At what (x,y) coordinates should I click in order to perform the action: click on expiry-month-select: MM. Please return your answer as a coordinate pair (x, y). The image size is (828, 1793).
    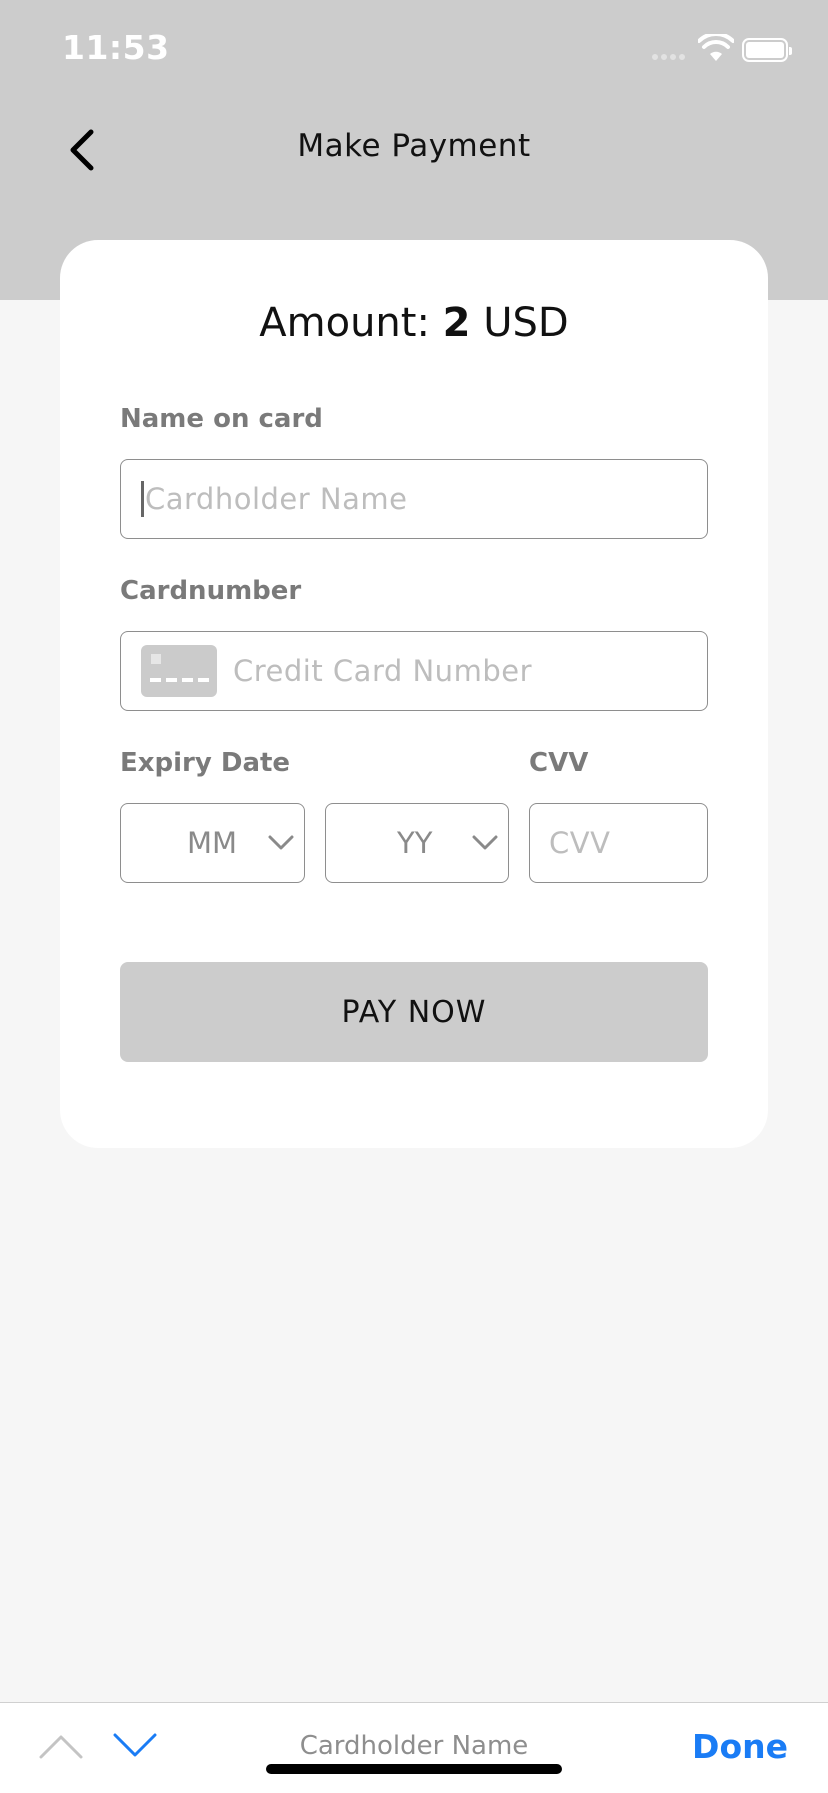
    Looking at the image, I should click on (212, 843).